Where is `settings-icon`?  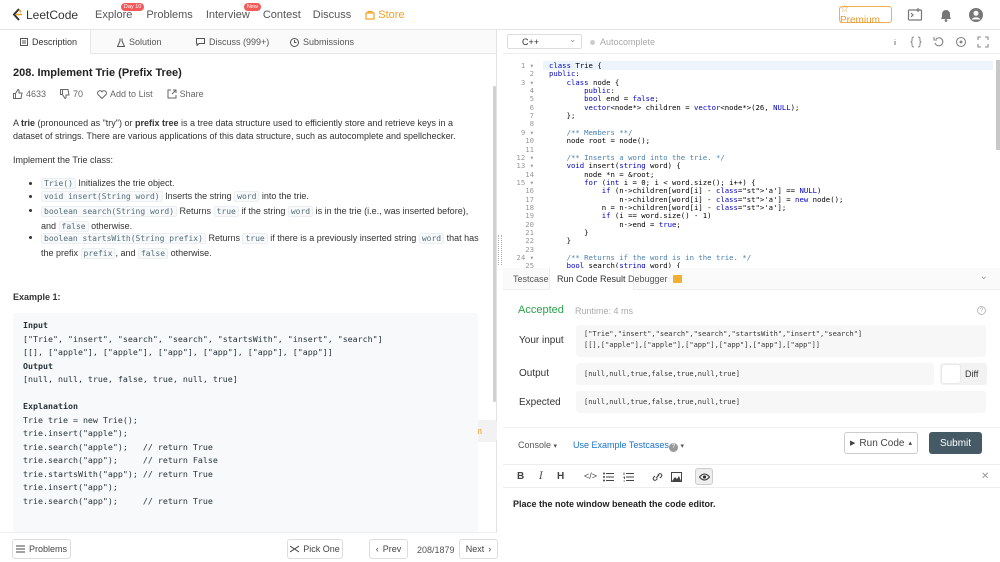
settings-icon is located at coordinates (961, 42).